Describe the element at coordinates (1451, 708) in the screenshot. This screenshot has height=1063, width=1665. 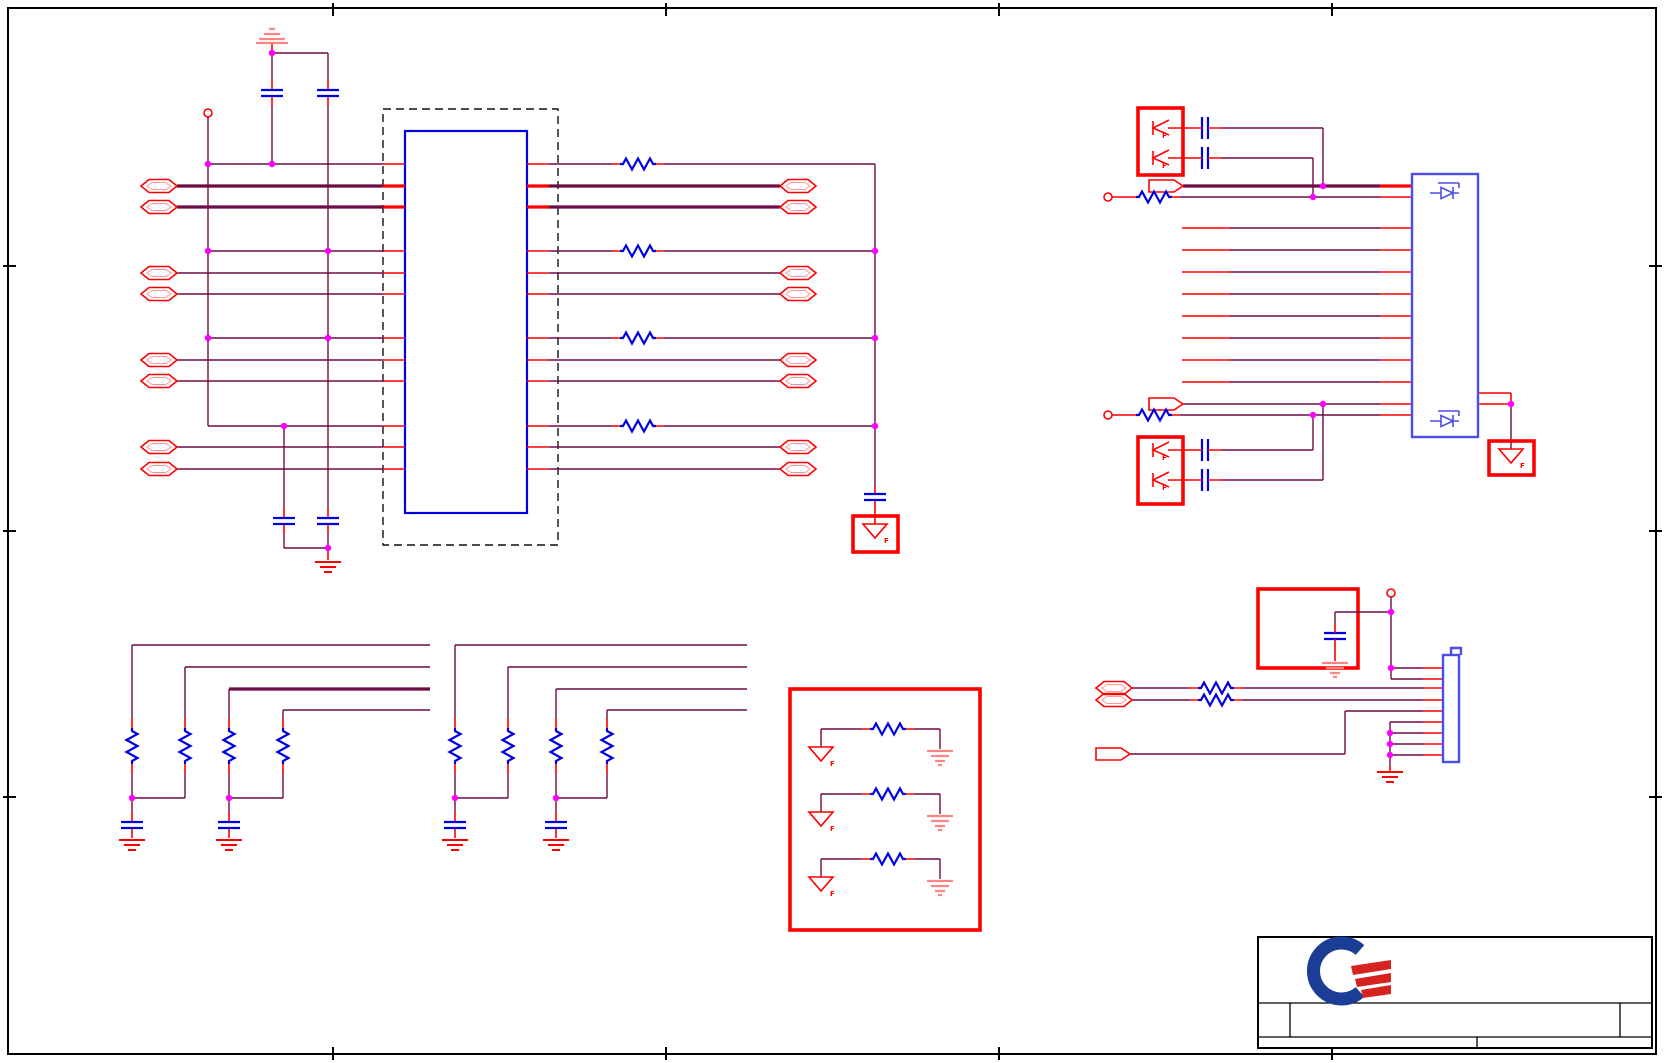
I see `aux-connector-body` at that location.